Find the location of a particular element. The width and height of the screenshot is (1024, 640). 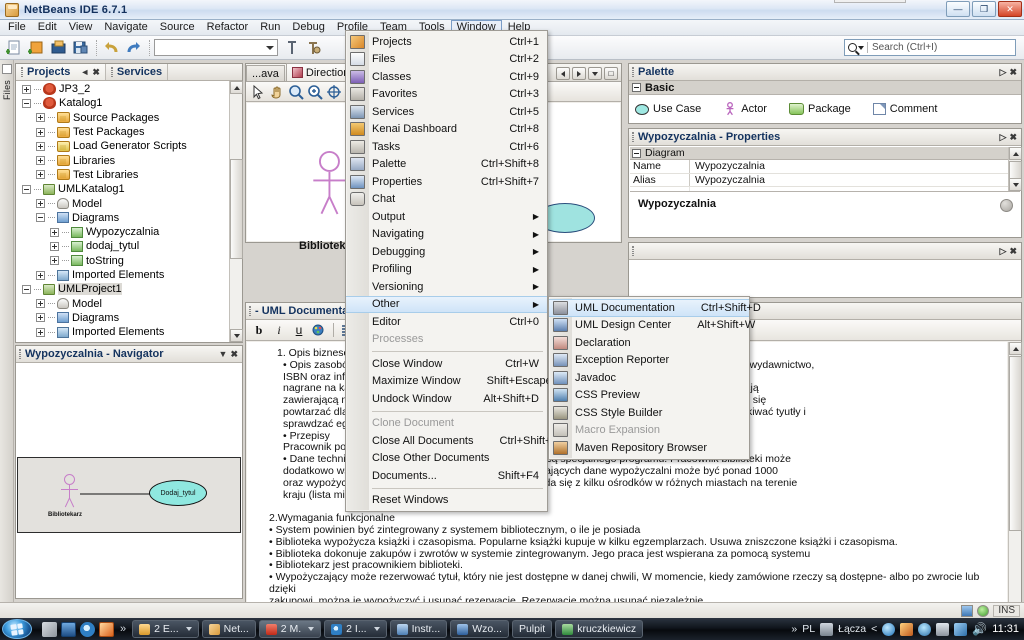

tree-node: Wypozyczalnia is located at coordinates (122, 232).